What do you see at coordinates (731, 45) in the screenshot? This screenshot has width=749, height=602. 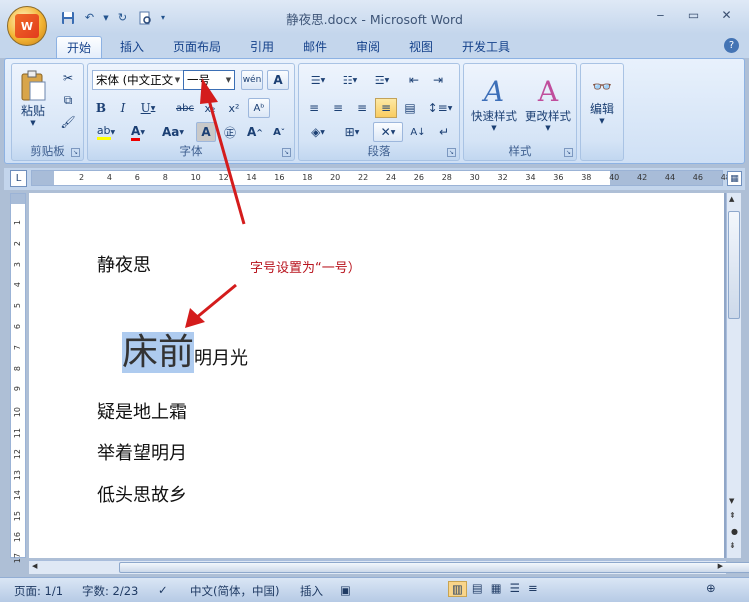 I see `help-icon: ?` at bounding box center [731, 45].